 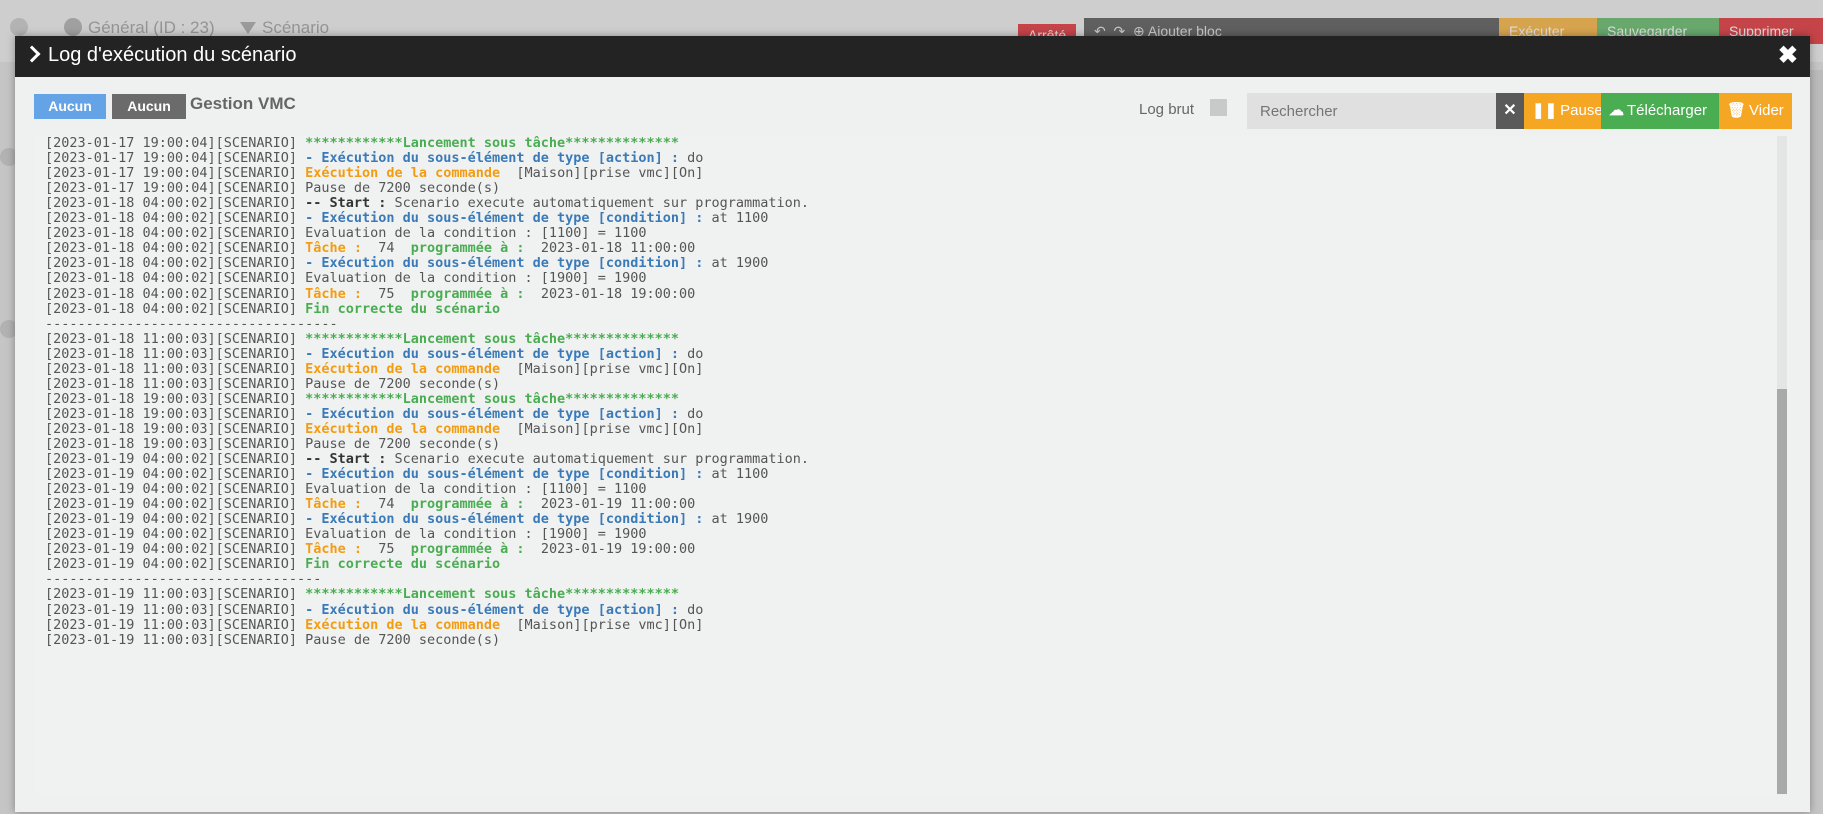 What do you see at coordinates (1371, 111) in the screenshot?
I see `search-input` at bounding box center [1371, 111].